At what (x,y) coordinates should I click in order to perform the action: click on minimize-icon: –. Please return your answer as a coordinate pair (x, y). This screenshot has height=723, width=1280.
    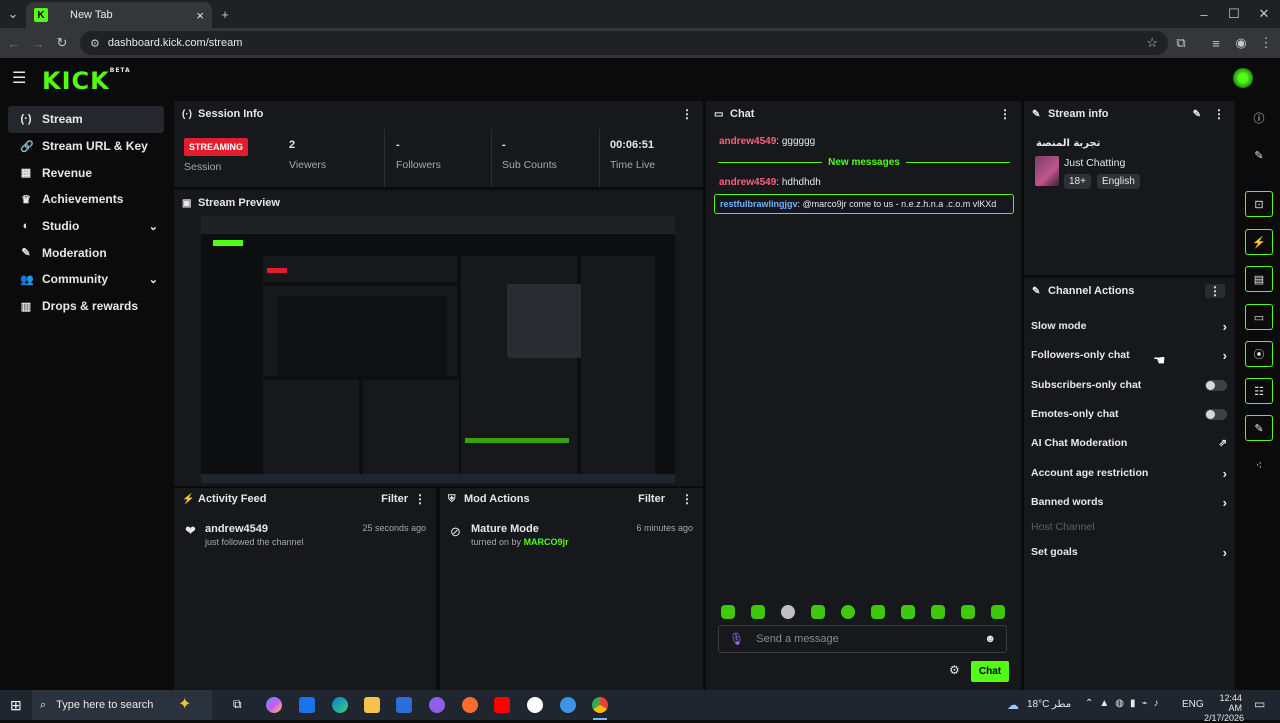
    Looking at the image, I should click on (1204, 14).